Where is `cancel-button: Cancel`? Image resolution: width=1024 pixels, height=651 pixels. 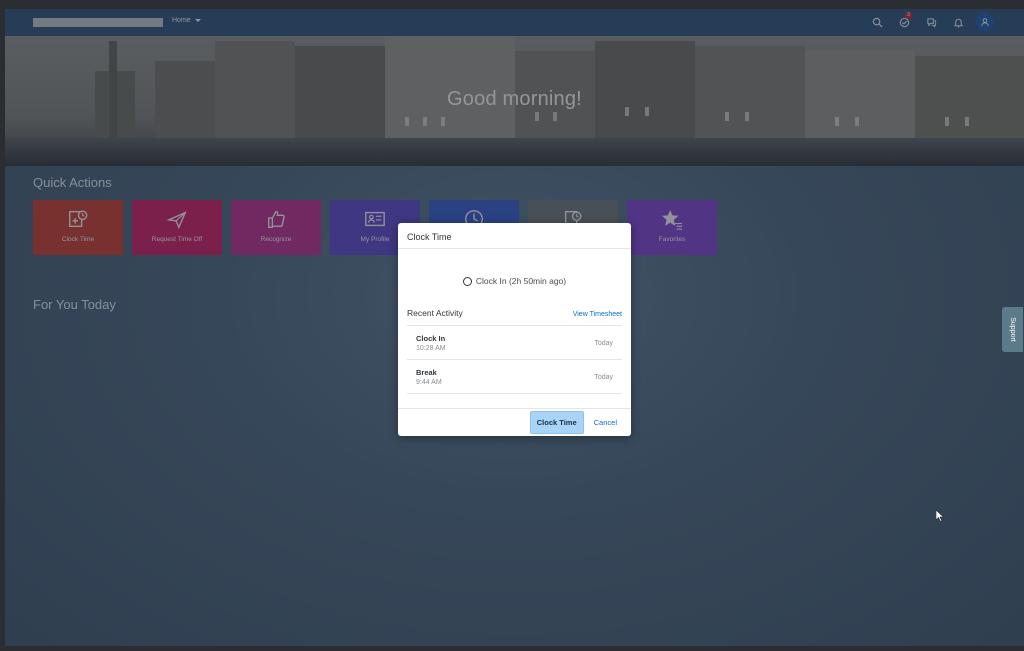
cancel-button: Cancel is located at coordinates (605, 422).